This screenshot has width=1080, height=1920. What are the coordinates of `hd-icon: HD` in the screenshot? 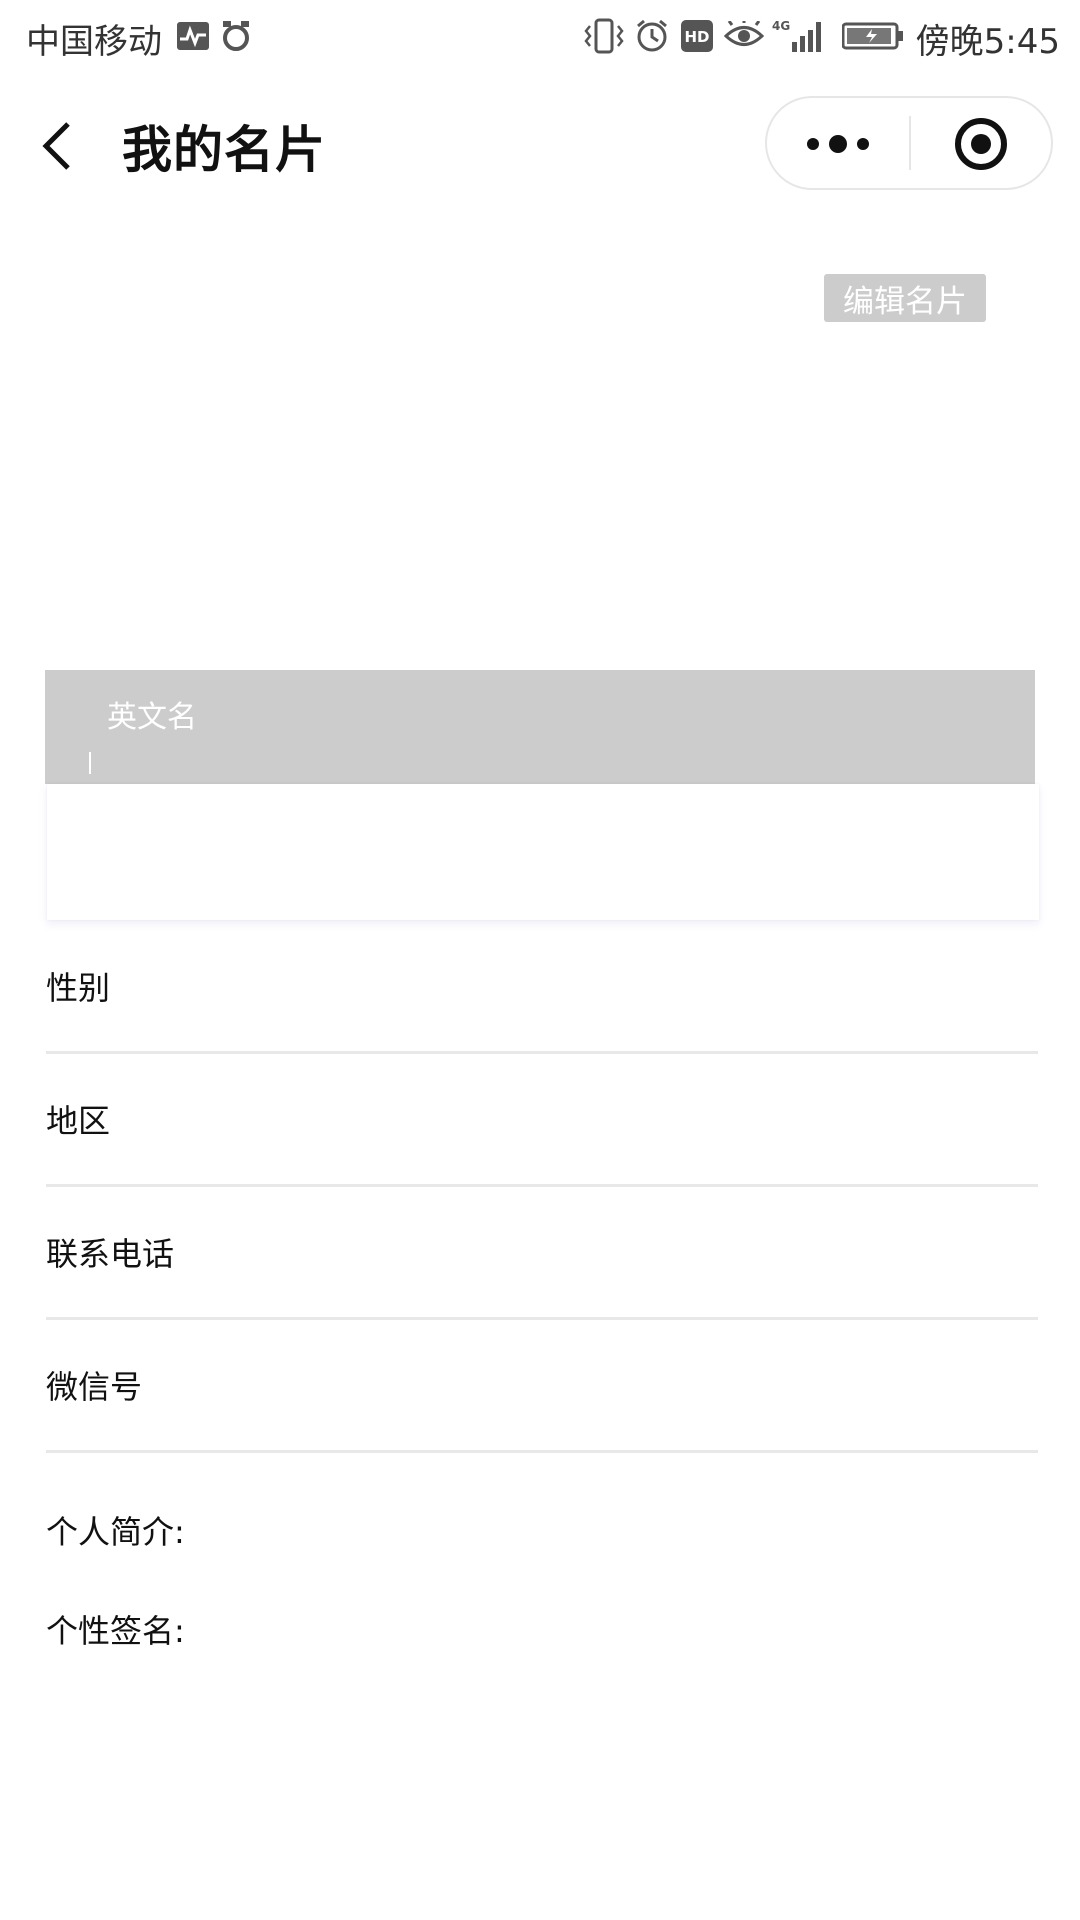 It's located at (697, 36).